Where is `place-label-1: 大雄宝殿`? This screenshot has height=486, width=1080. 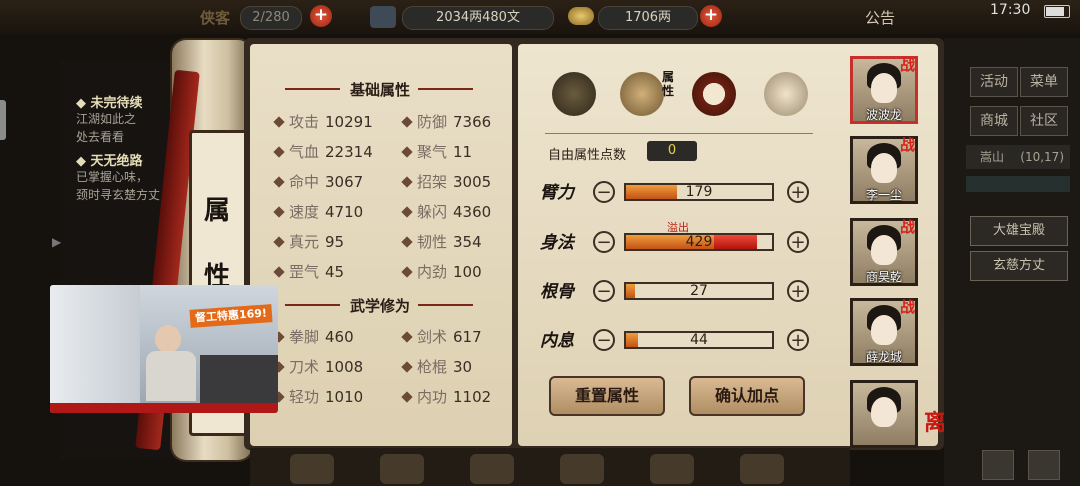
place-label-1: 大雄宝殿 is located at coordinates (1018, 230).